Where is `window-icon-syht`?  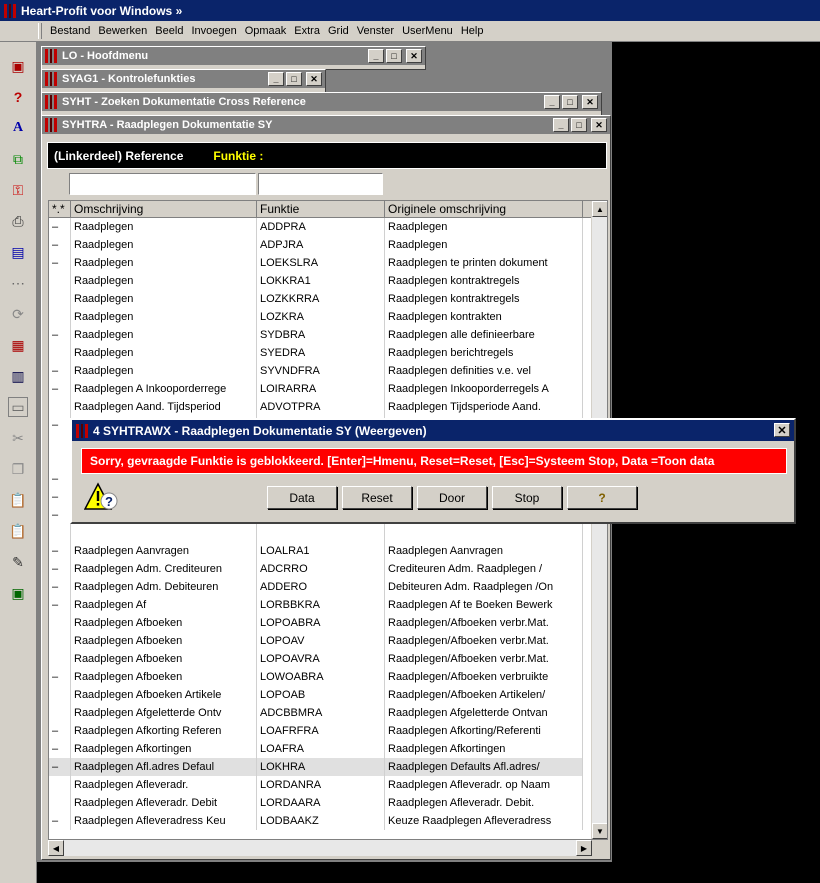
window-icon-syht is located at coordinates (51, 102).